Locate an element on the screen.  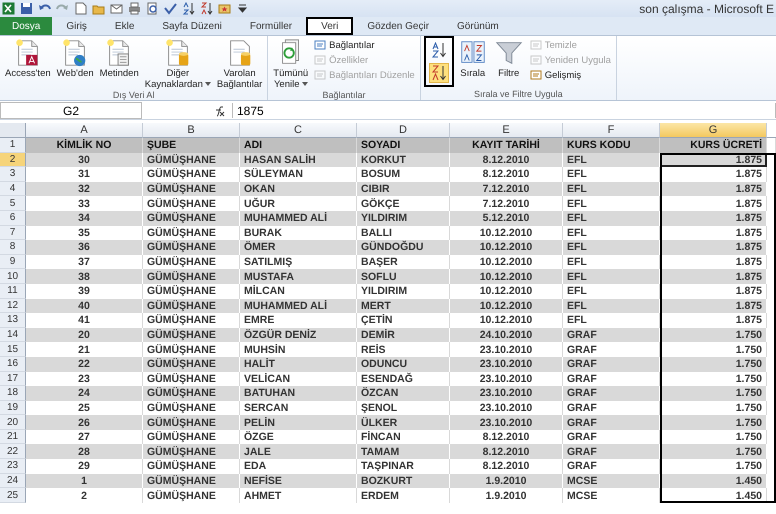
ribbon-button: Varolan Bağlantılar is located at coordinates (239, 64).